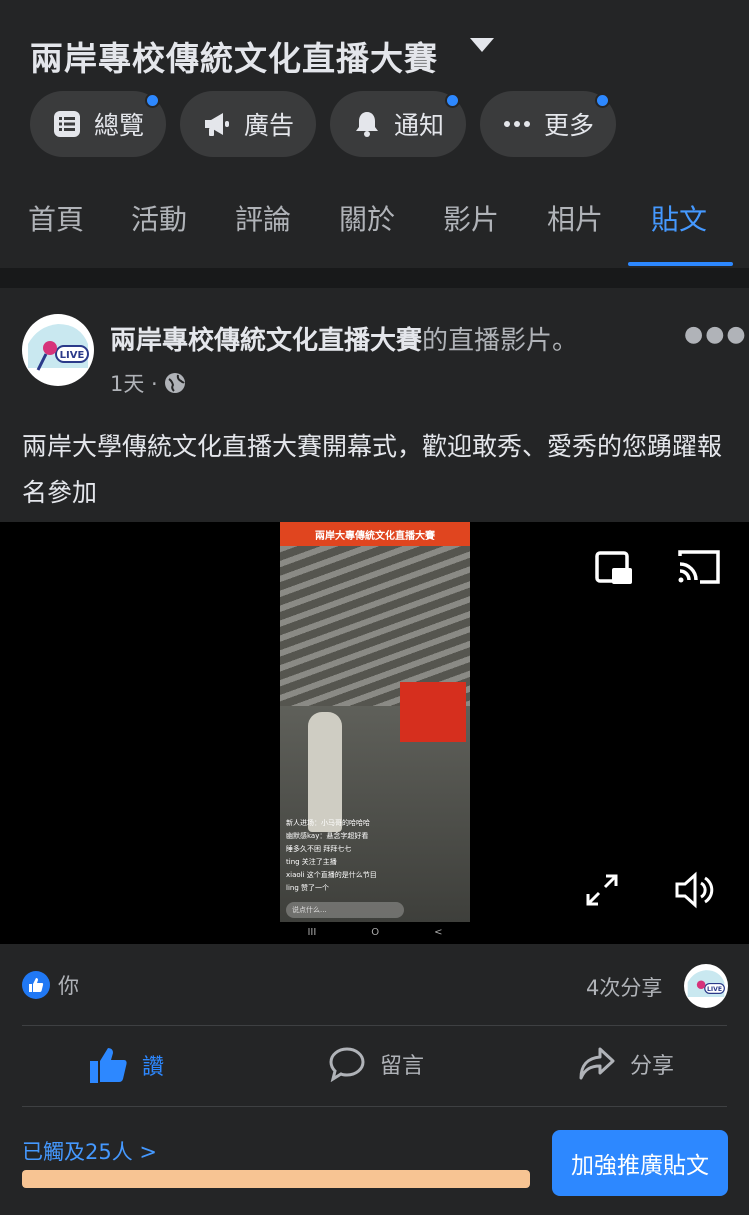 The height and width of the screenshot is (1215, 749). What do you see at coordinates (119, 125) in the screenshot?
I see `overview-label: 總覽` at bounding box center [119, 125].